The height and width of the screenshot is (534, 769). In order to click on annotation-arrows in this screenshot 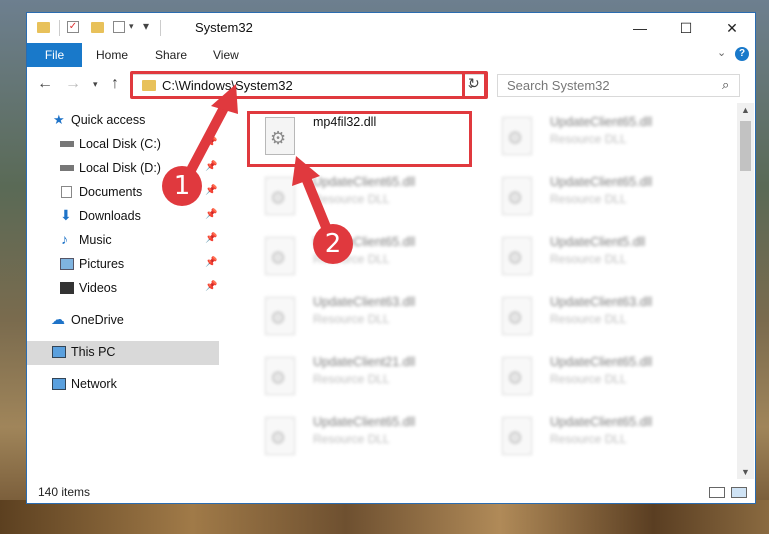, I will do `click(259, 160)`.